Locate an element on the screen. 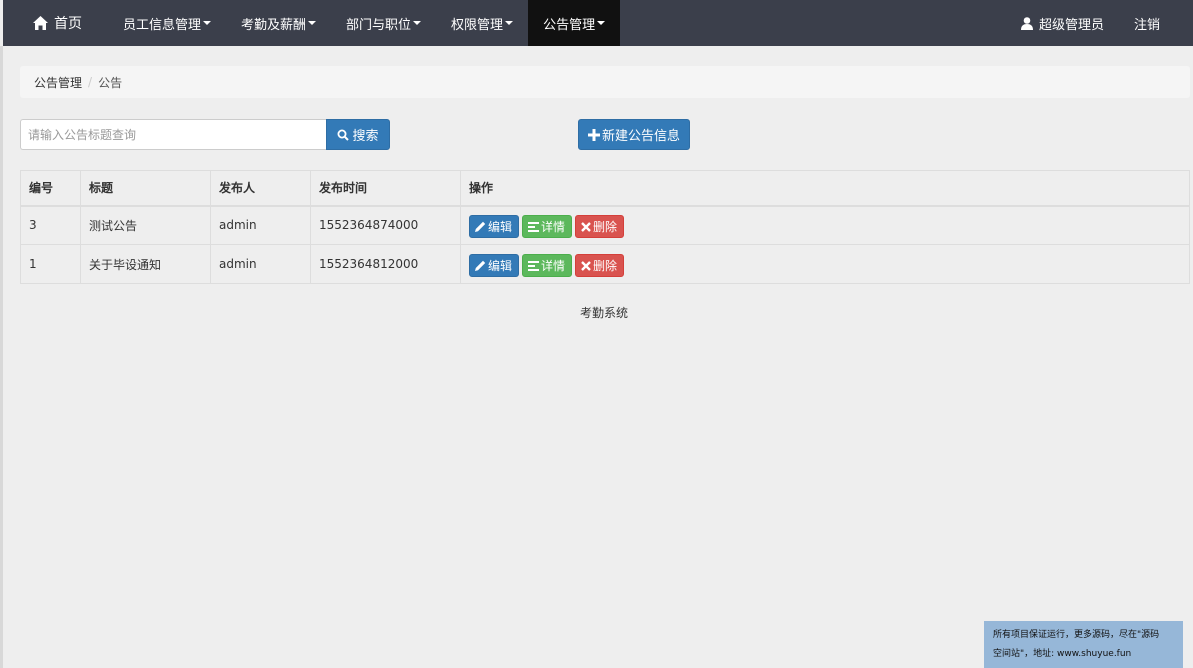  window-edge is located at coordinates (1, 357).